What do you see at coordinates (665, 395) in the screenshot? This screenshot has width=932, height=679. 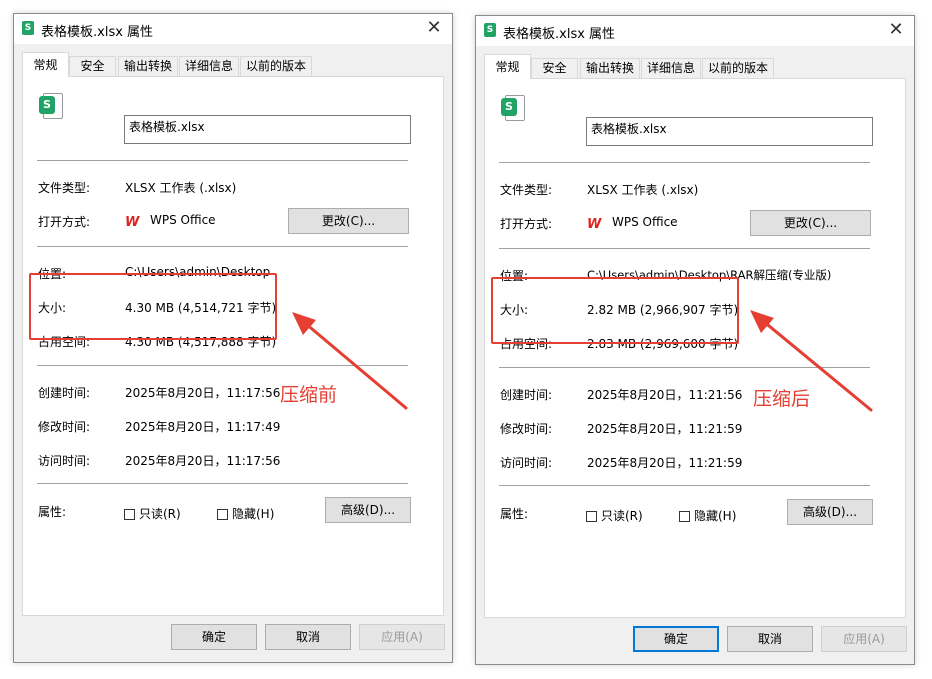 I see `created-value: 2025年8月20日，11:21:56` at bounding box center [665, 395].